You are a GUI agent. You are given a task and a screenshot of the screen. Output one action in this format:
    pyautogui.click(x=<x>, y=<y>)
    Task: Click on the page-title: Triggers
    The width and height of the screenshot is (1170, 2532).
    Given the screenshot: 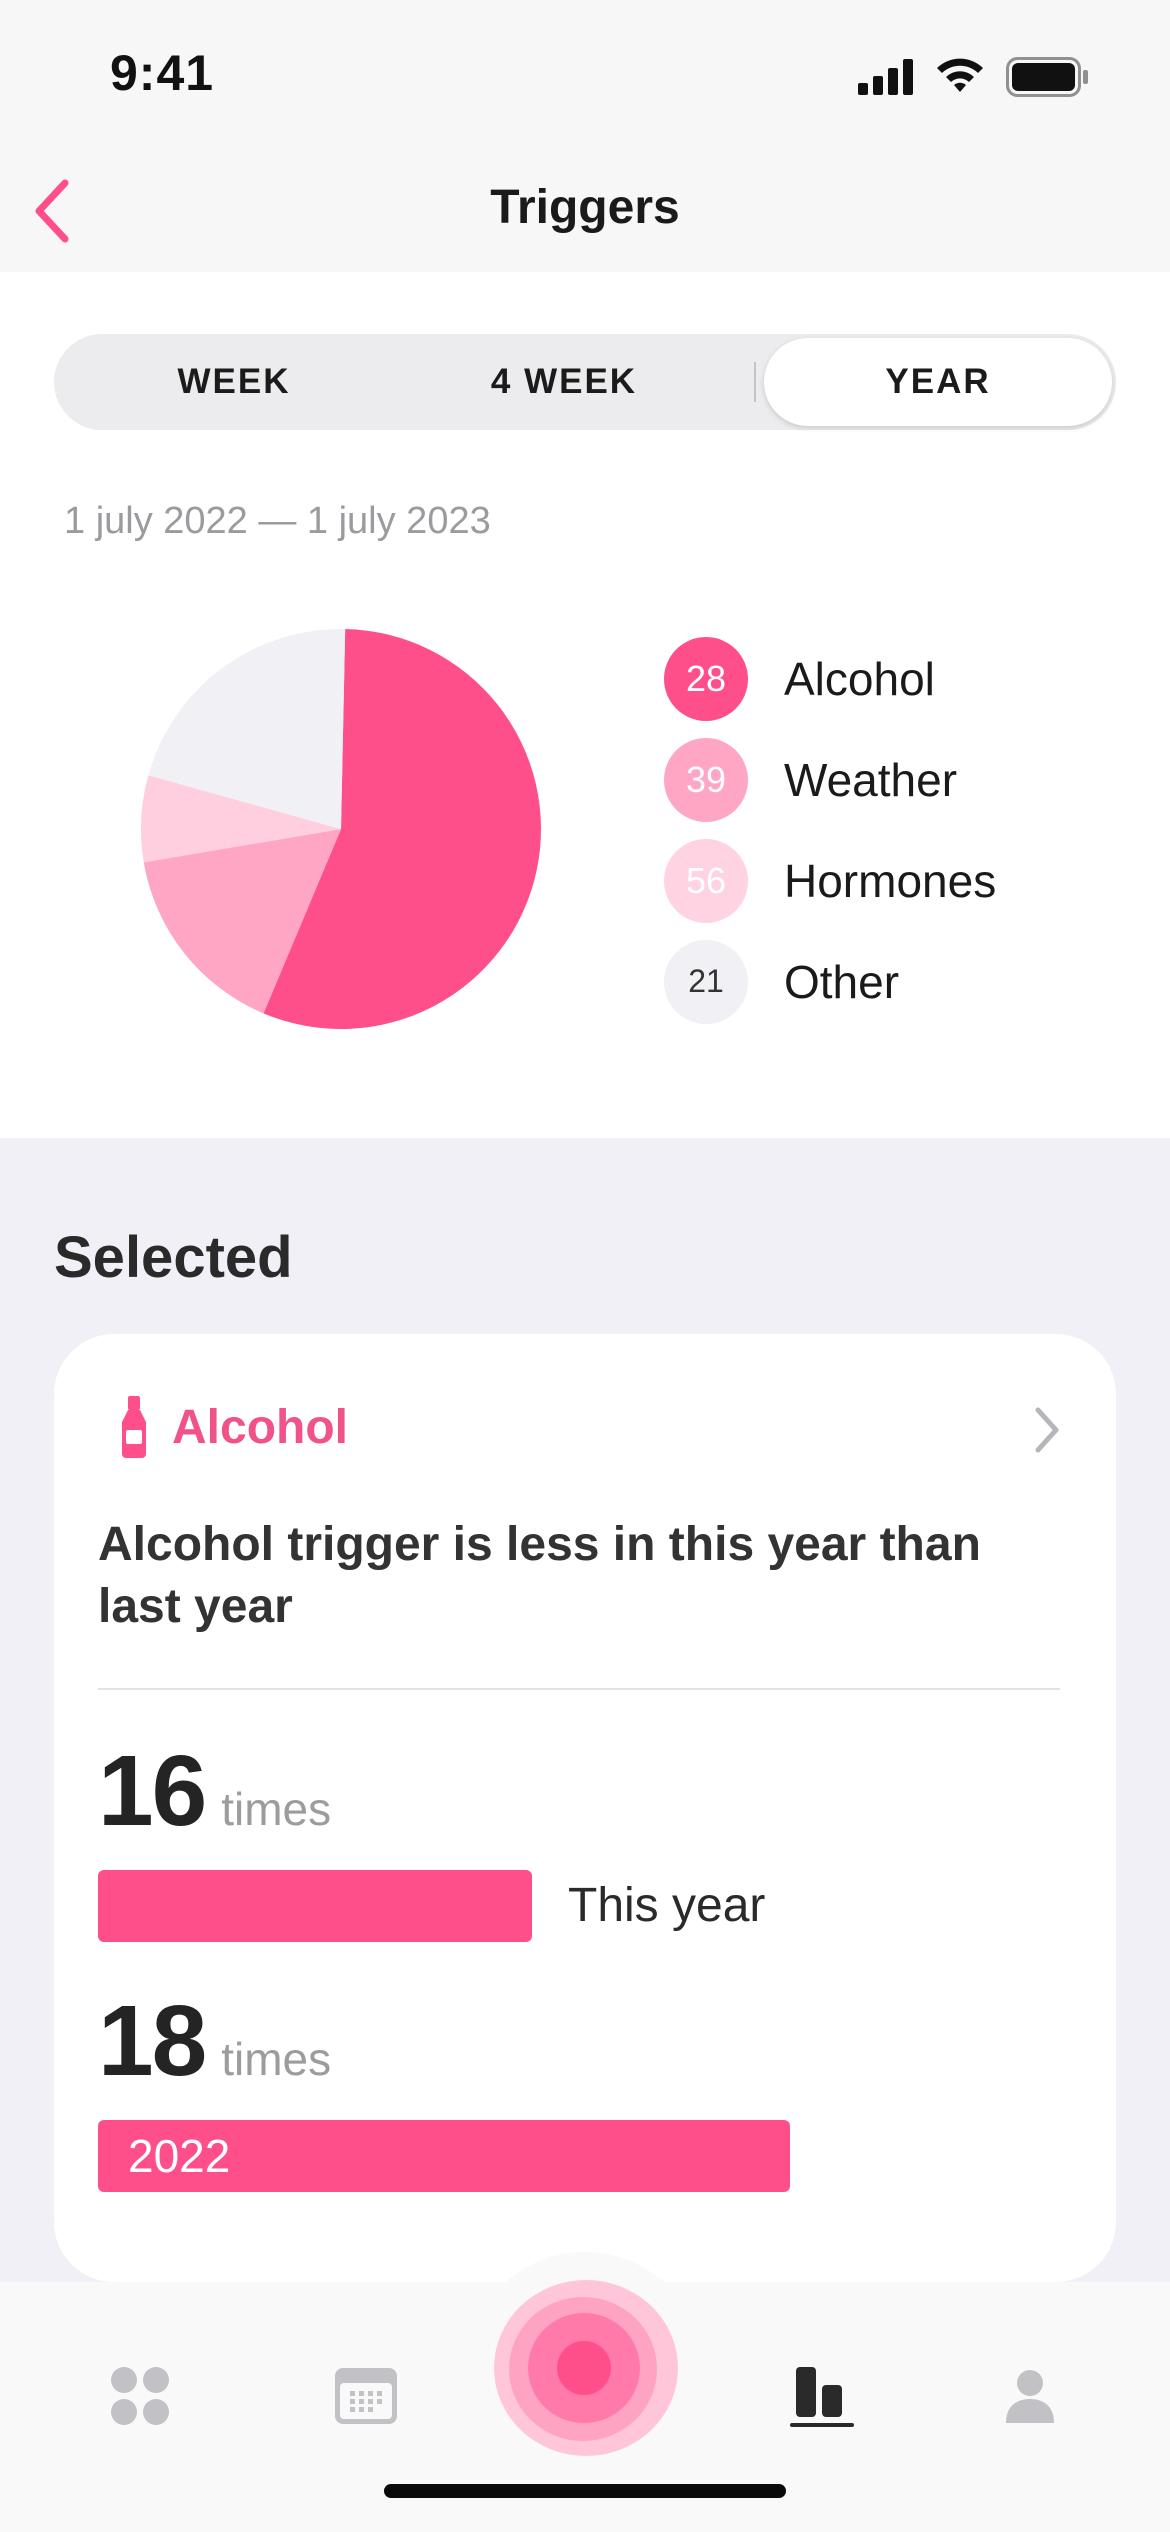 What is the action you would take?
    pyautogui.click(x=585, y=207)
    